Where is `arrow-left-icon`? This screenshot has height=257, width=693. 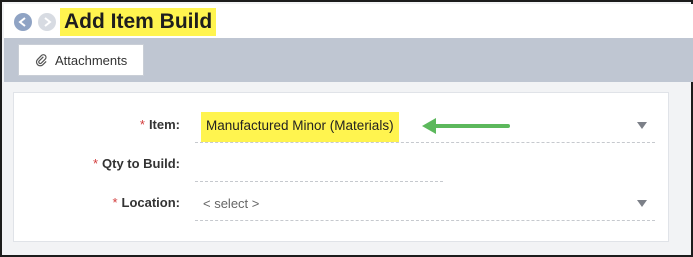
arrow-left-icon is located at coordinates (22, 22).